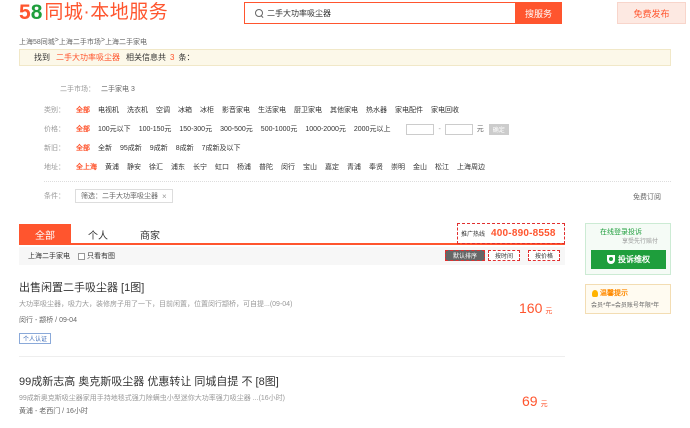 This screenshot has height=428, width=690. I want to click on filter-option: 9成新, so click(159, 148).